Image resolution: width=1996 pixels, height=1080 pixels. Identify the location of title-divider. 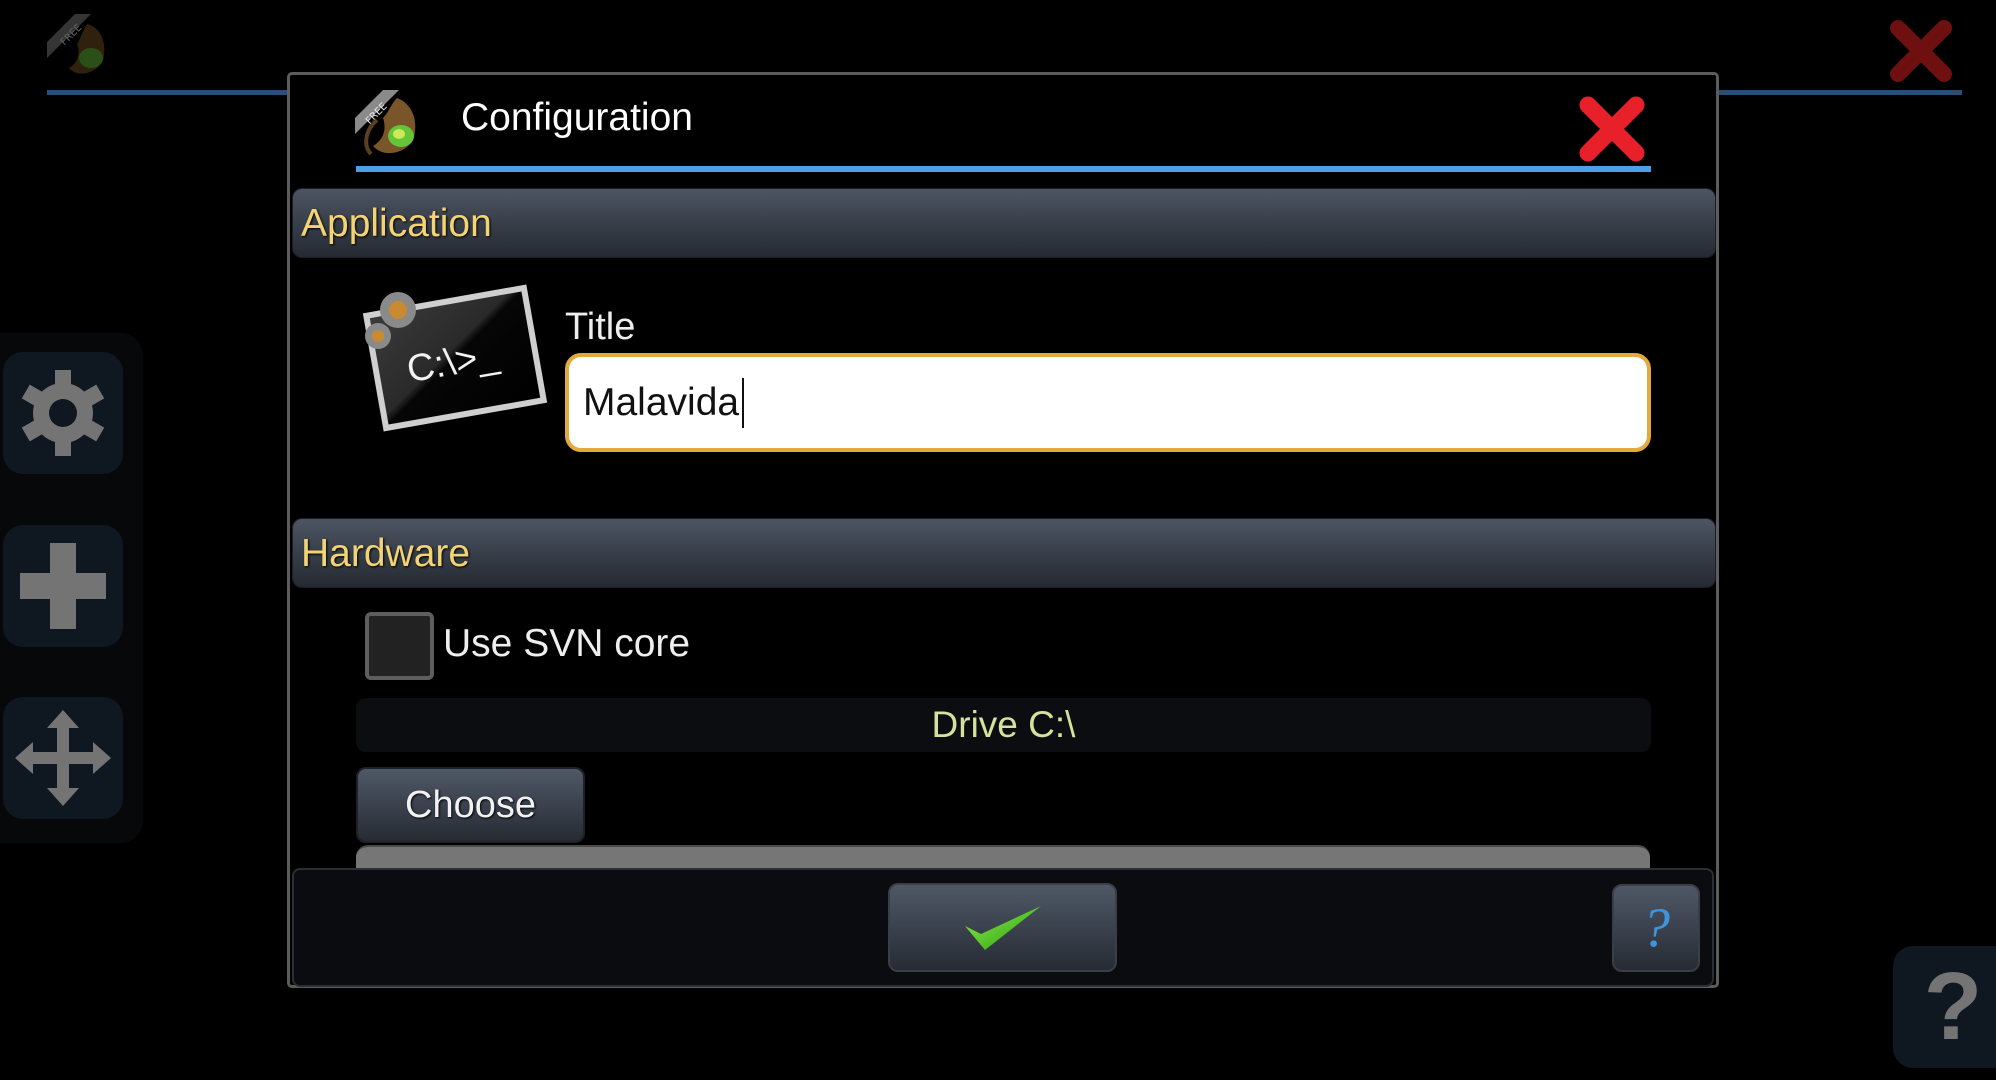
(1003, 169).